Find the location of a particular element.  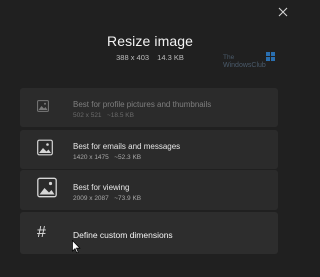

option-title: Best for emails and messages is located at coordinates (127, 146).